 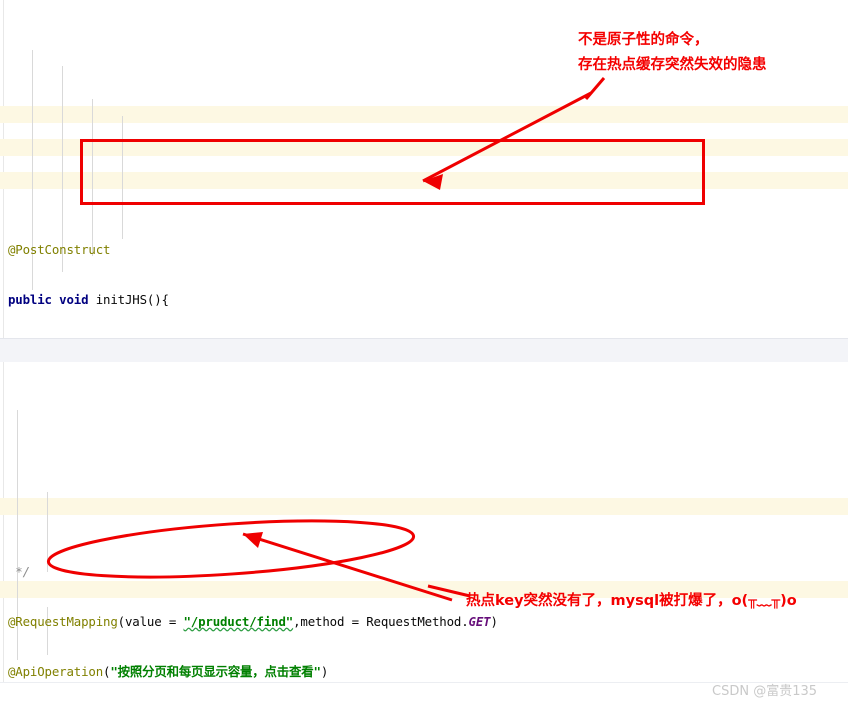 What do you see at coordinates (168, 671) in the screenshot?
I see `code-line: @ApiOperation("按照分页和每页显示容量，点击查看")` at bounding box center [168, 671].